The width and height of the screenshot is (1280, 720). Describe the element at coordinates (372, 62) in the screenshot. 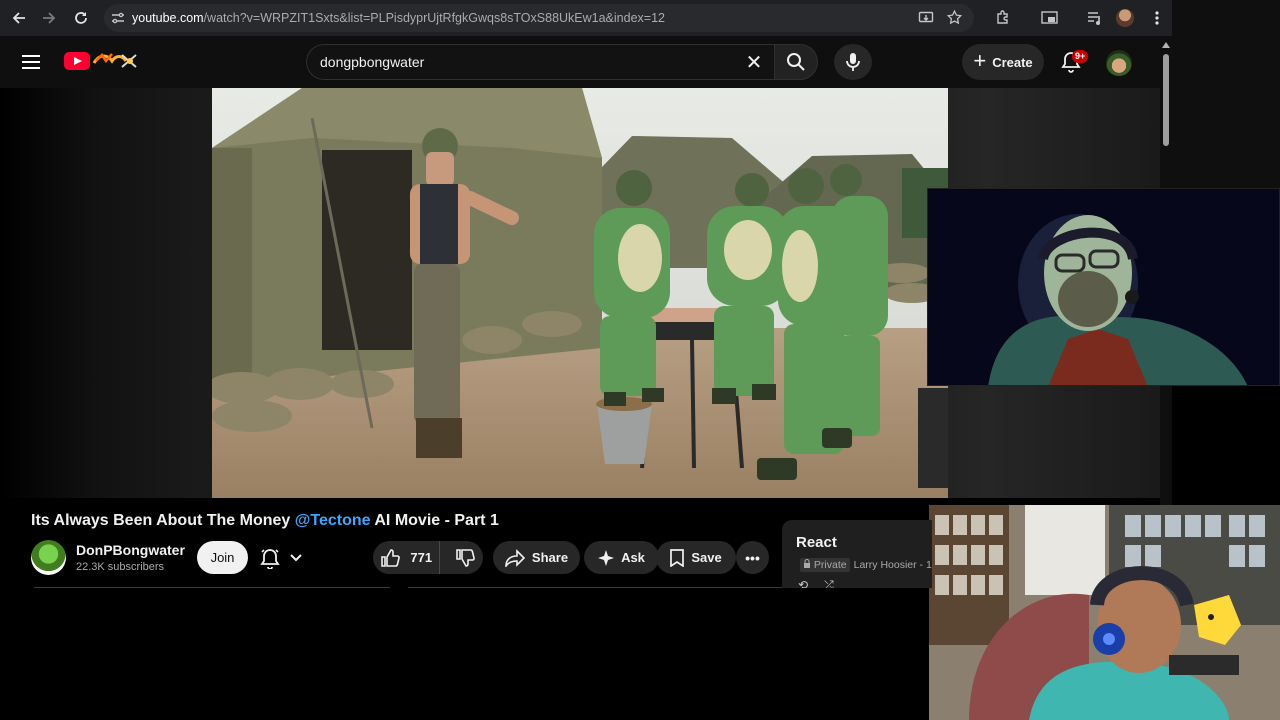

I see `search-query-text: dongpbongwater` at that location.